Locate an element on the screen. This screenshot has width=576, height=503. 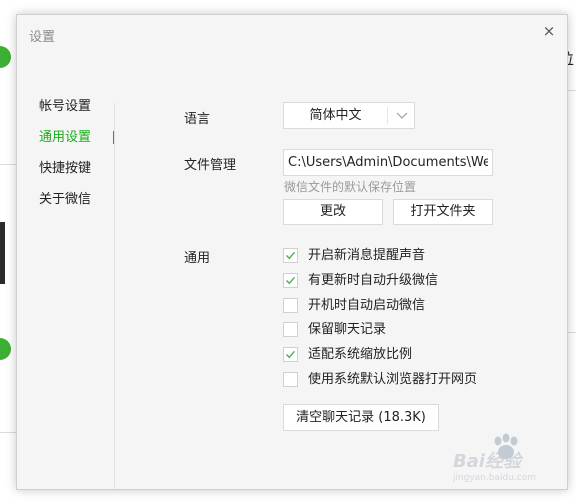
option-label: 开启新消息提醒声音 is located at coordinates (367, 255).